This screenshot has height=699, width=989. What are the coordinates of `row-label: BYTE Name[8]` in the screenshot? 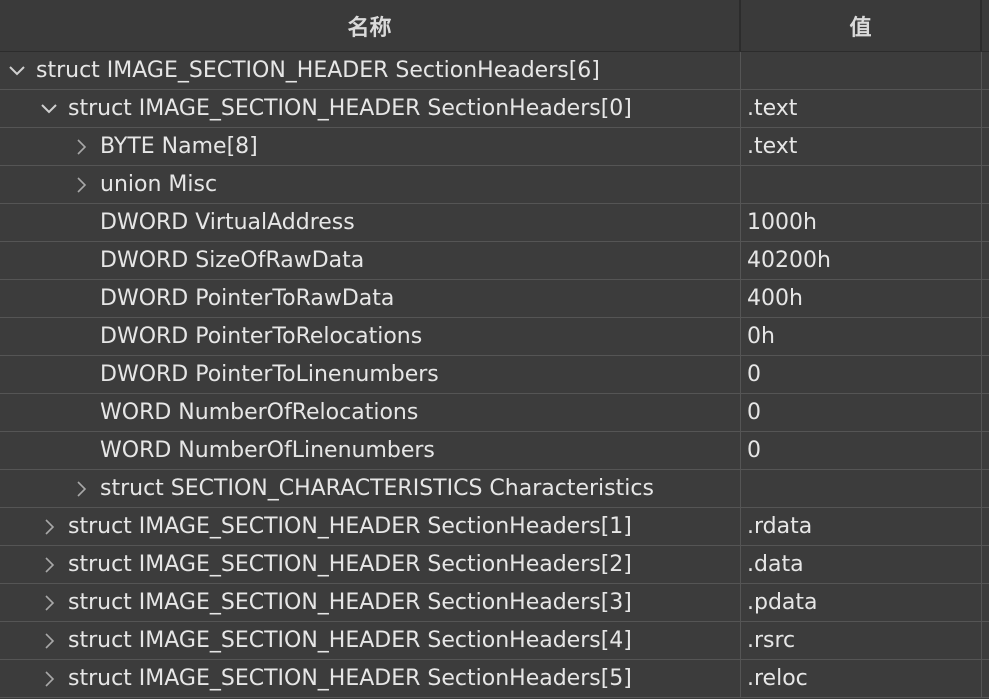 It's located at (179, 146).